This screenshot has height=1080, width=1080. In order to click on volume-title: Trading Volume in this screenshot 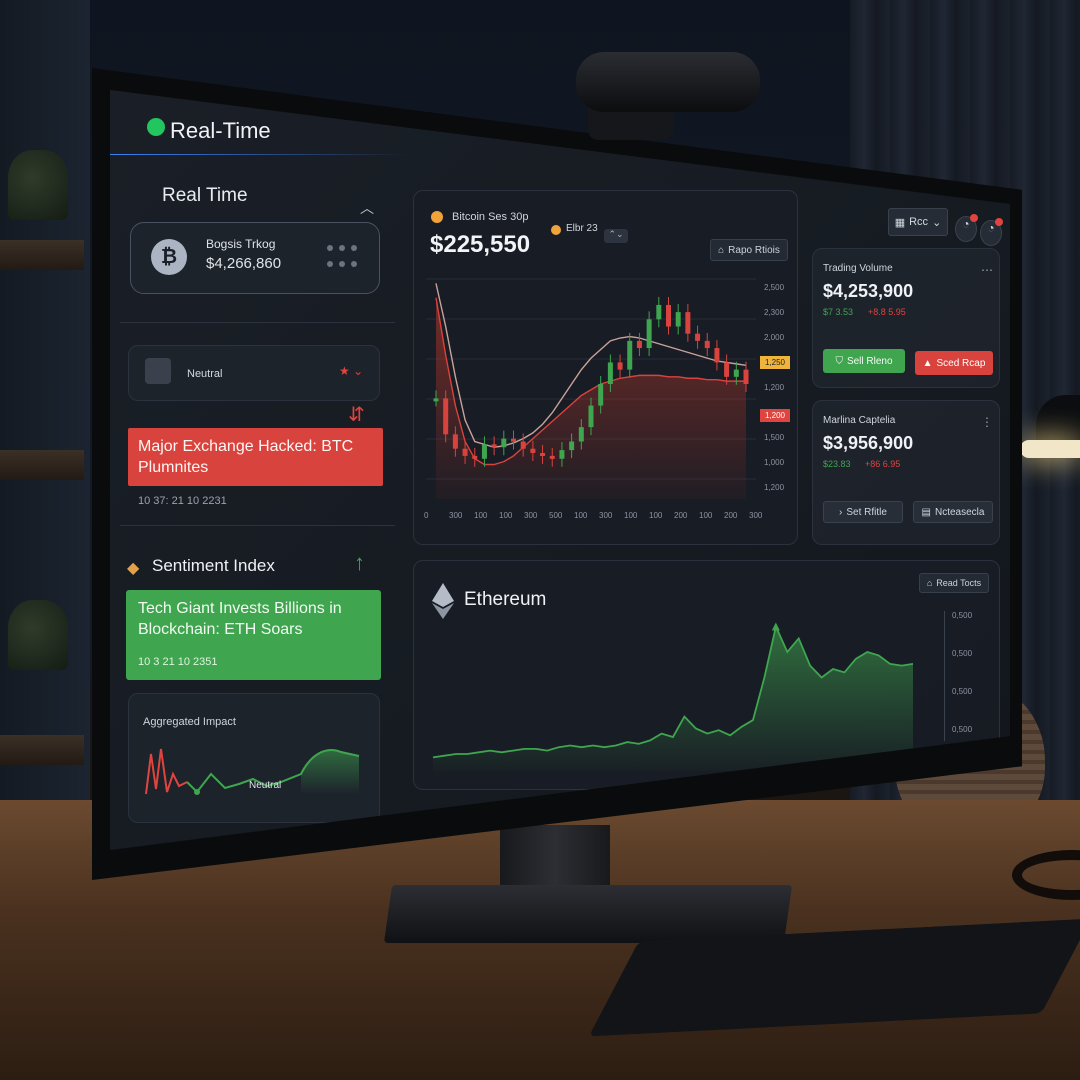, I will do `click(858, 268)`.